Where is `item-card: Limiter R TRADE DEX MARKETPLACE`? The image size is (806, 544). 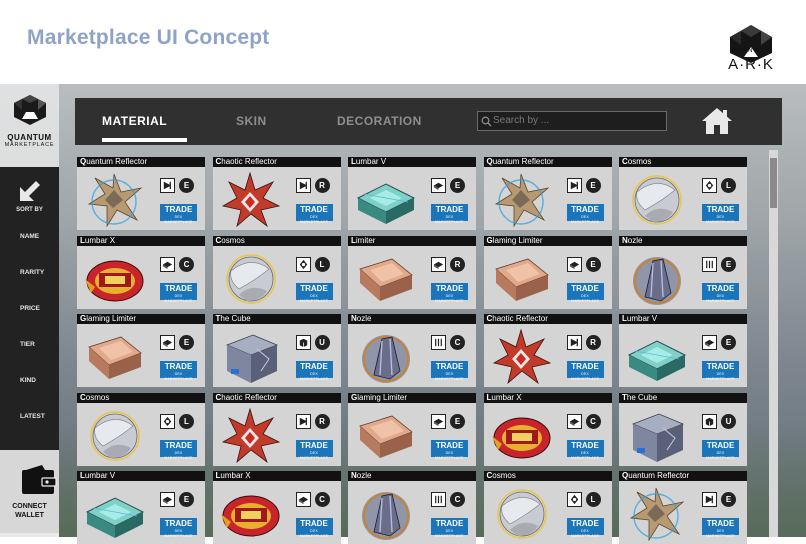
item-card: Limiter R TRADE DEX MARKETPLACE is located at coordinates (412, 272).